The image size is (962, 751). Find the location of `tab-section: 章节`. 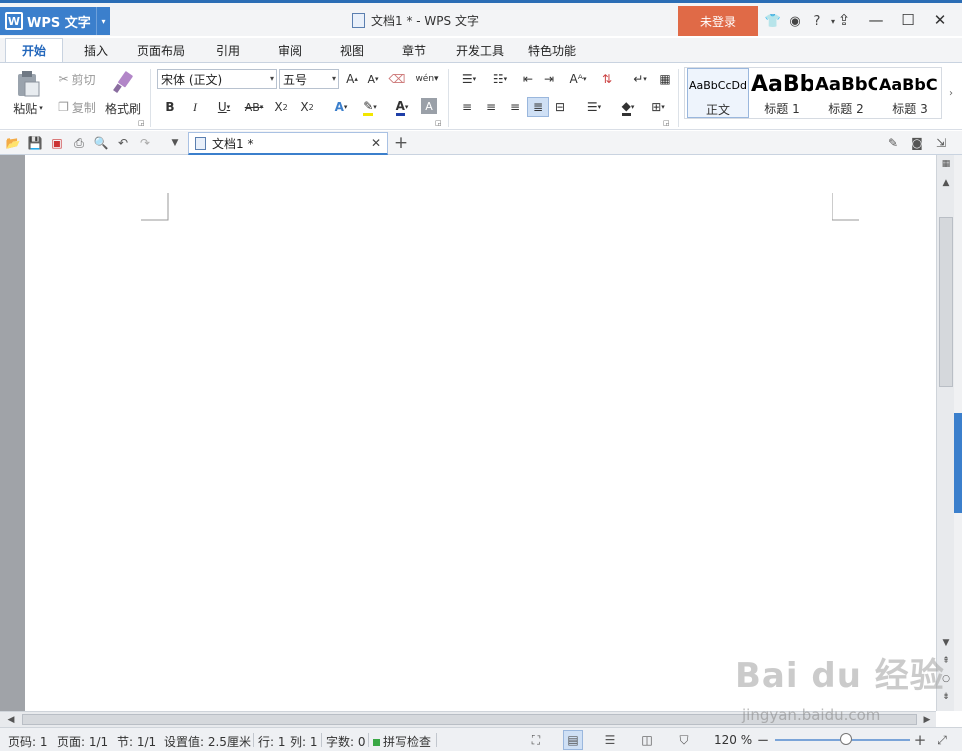

tab-section: 章节 is located at coordinates (414, 50).